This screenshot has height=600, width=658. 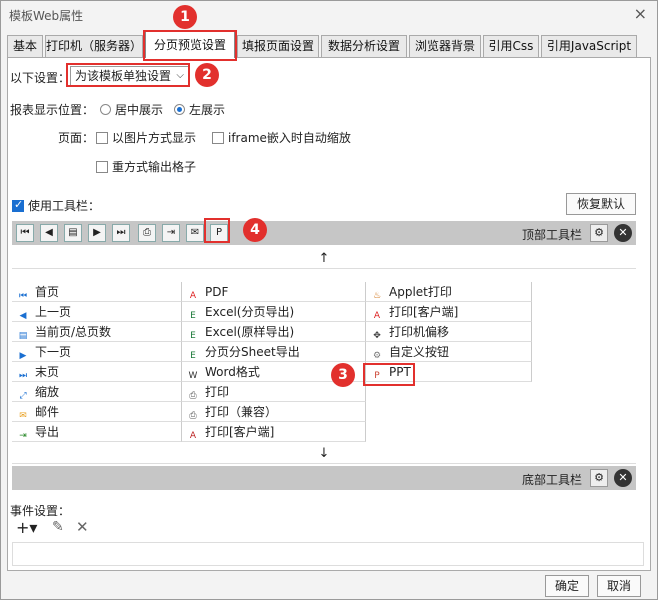 I want to click on grid-item-excel-sheet: E 分页分Sheet导出, so click(x=274, y=352).